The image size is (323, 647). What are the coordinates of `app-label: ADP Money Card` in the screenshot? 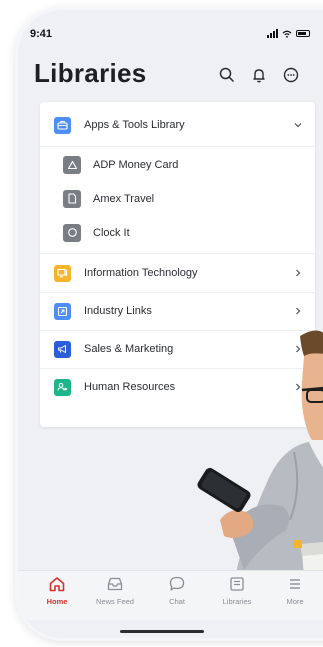 It's located at (136, 164).